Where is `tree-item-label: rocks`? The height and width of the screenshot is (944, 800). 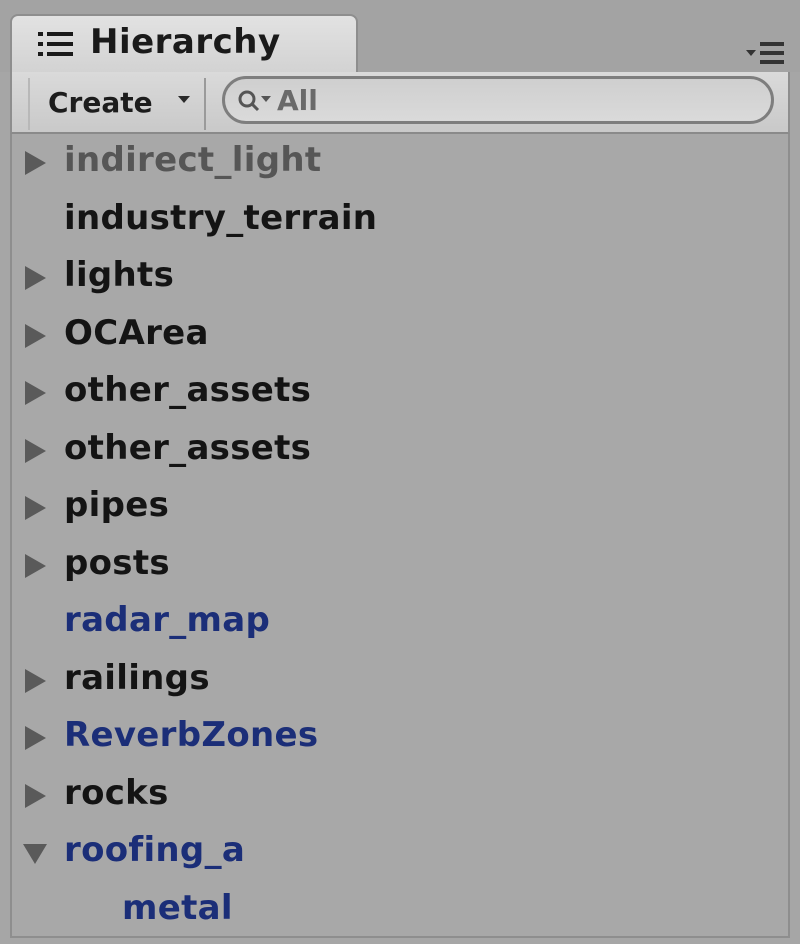 tree-item-label: rocks is located at coordinates (116, 793).